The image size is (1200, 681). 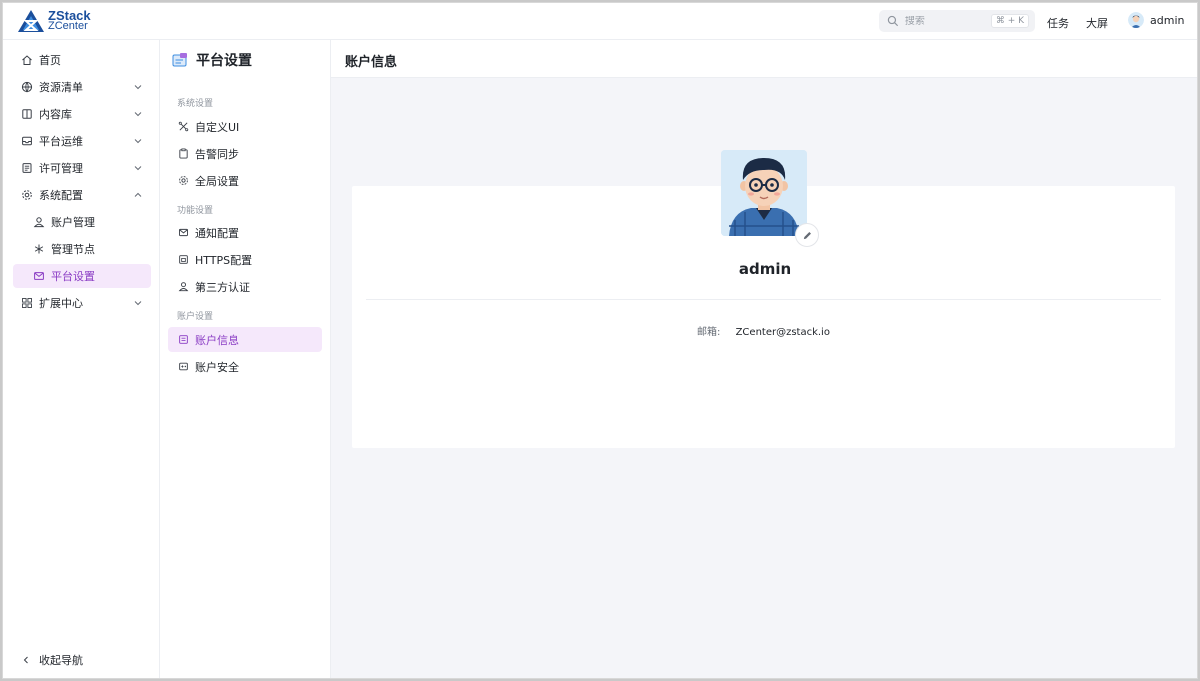 I want to click on nav-item-license: 许可管理, so click(x=82, y=168).